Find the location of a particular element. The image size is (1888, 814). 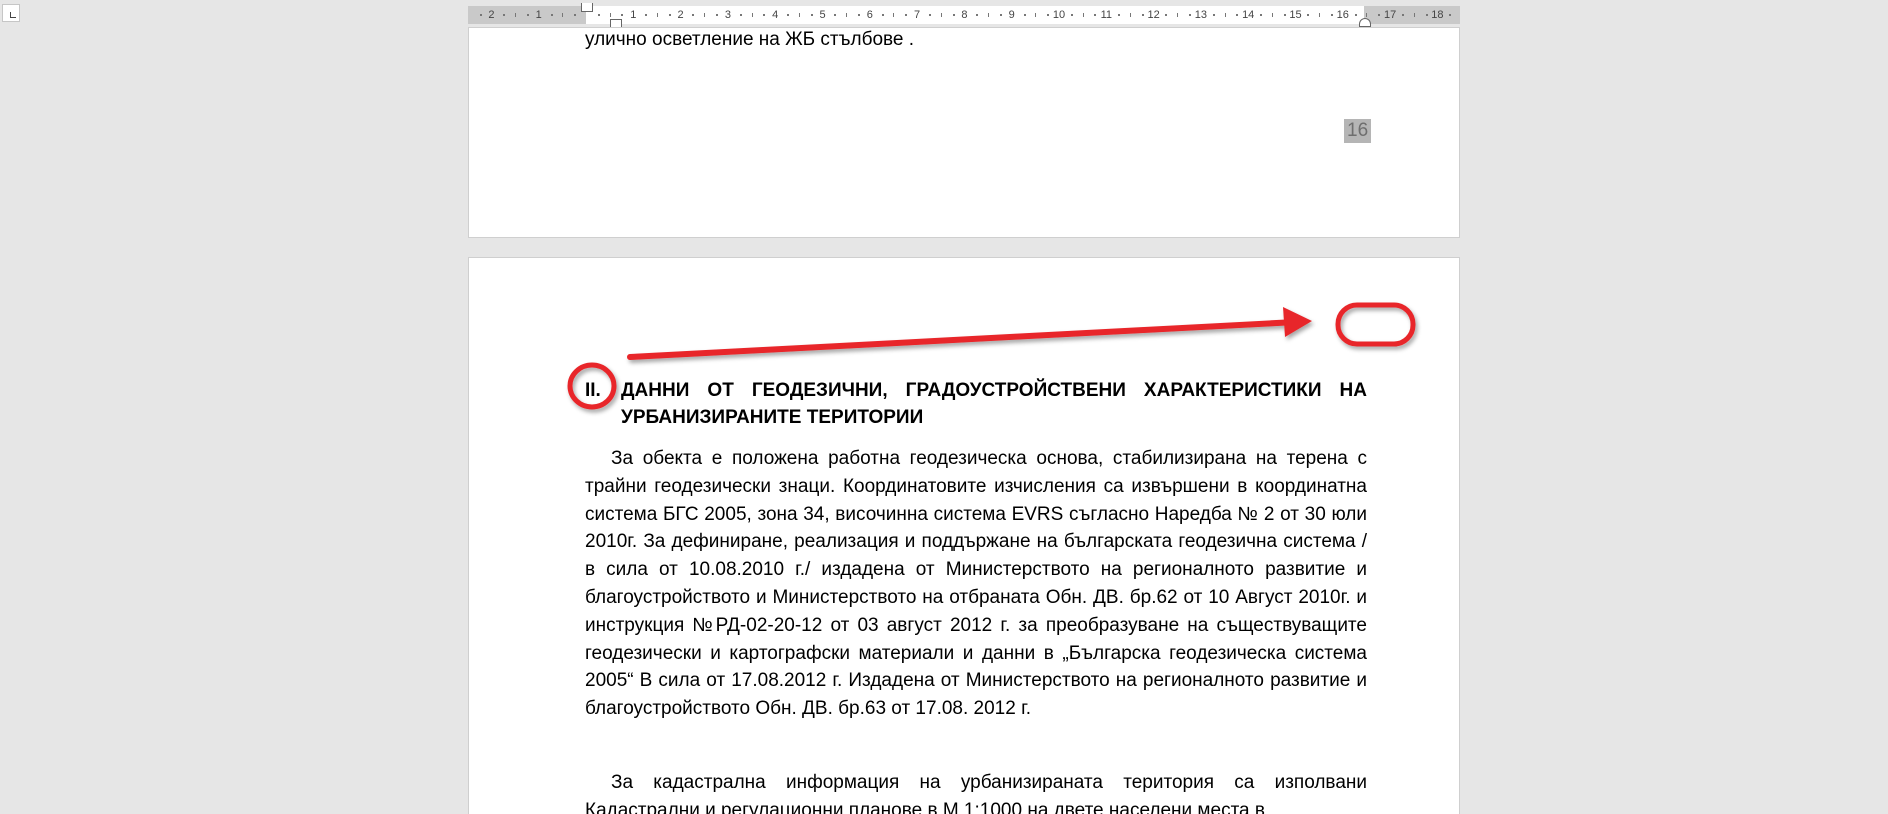

ruler-number: 5 is located at coordinates (822, 15).